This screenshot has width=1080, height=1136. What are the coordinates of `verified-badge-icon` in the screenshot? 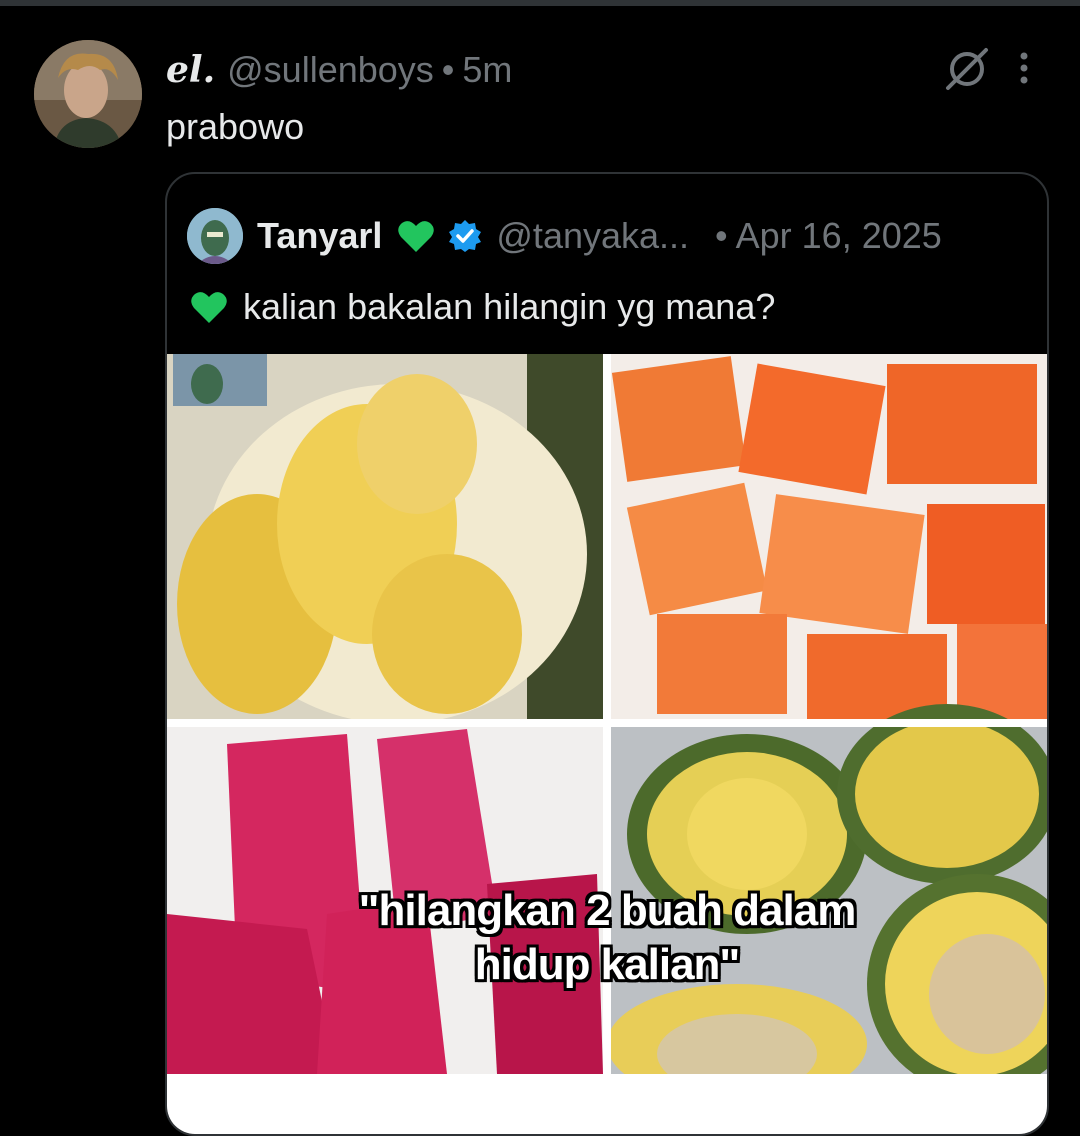 It's located at (465, 236).